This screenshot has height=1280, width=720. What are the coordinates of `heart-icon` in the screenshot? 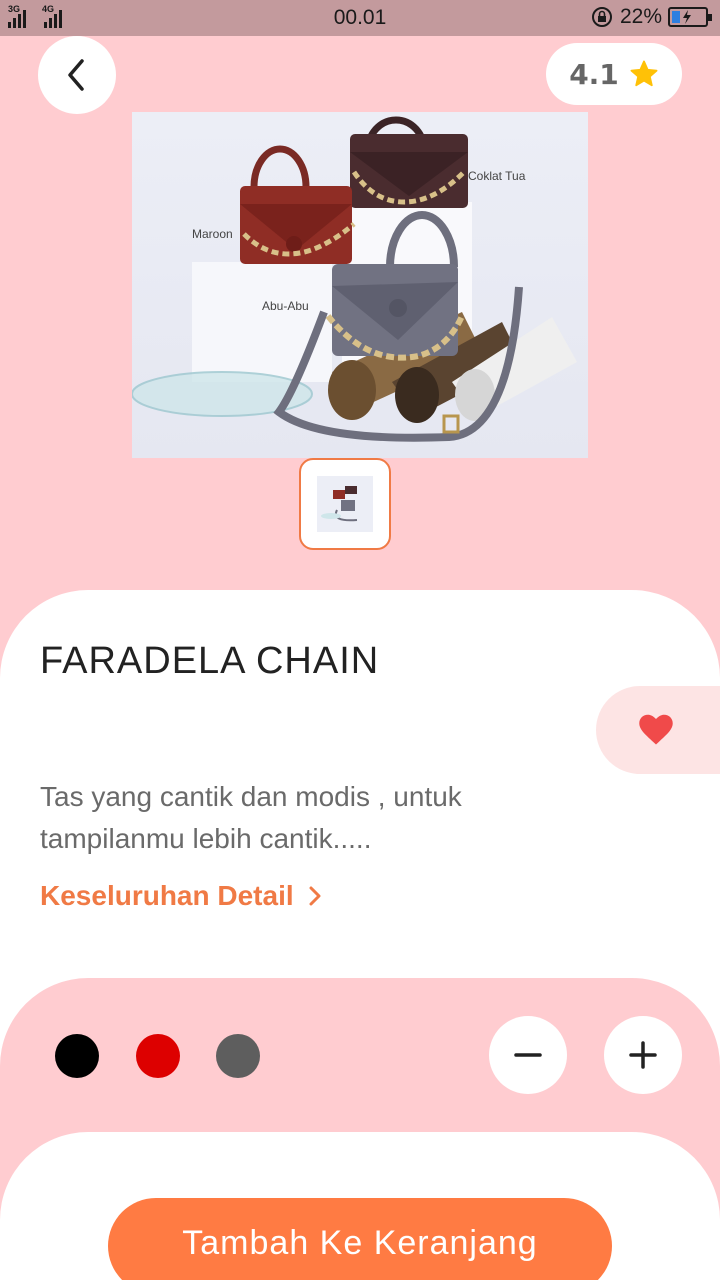 It's located at (656, 729).